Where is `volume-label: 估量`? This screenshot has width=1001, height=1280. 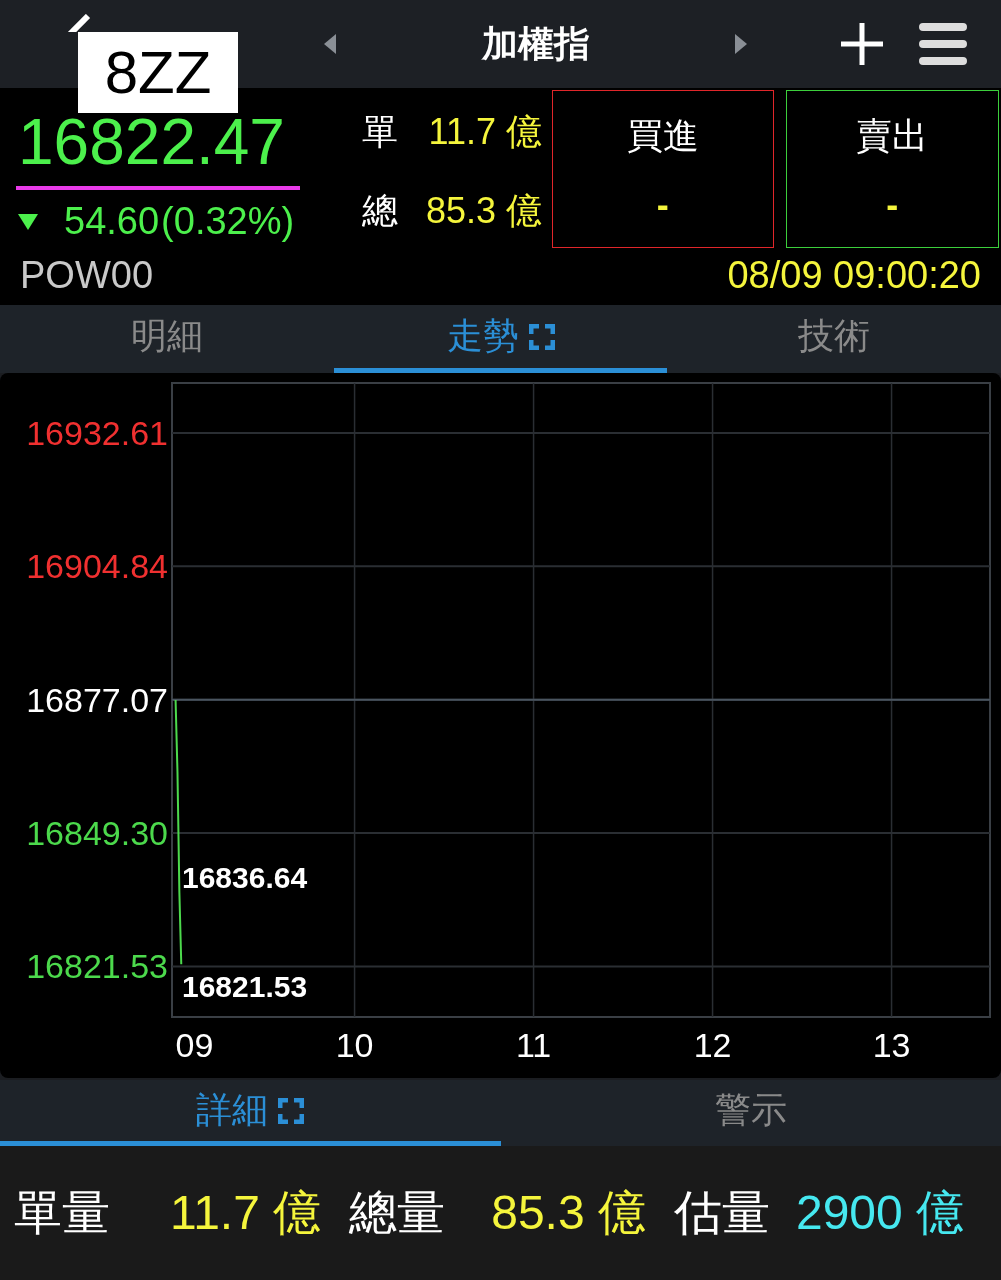 volume-label: 估量 is located at coordinates (721, 1213).